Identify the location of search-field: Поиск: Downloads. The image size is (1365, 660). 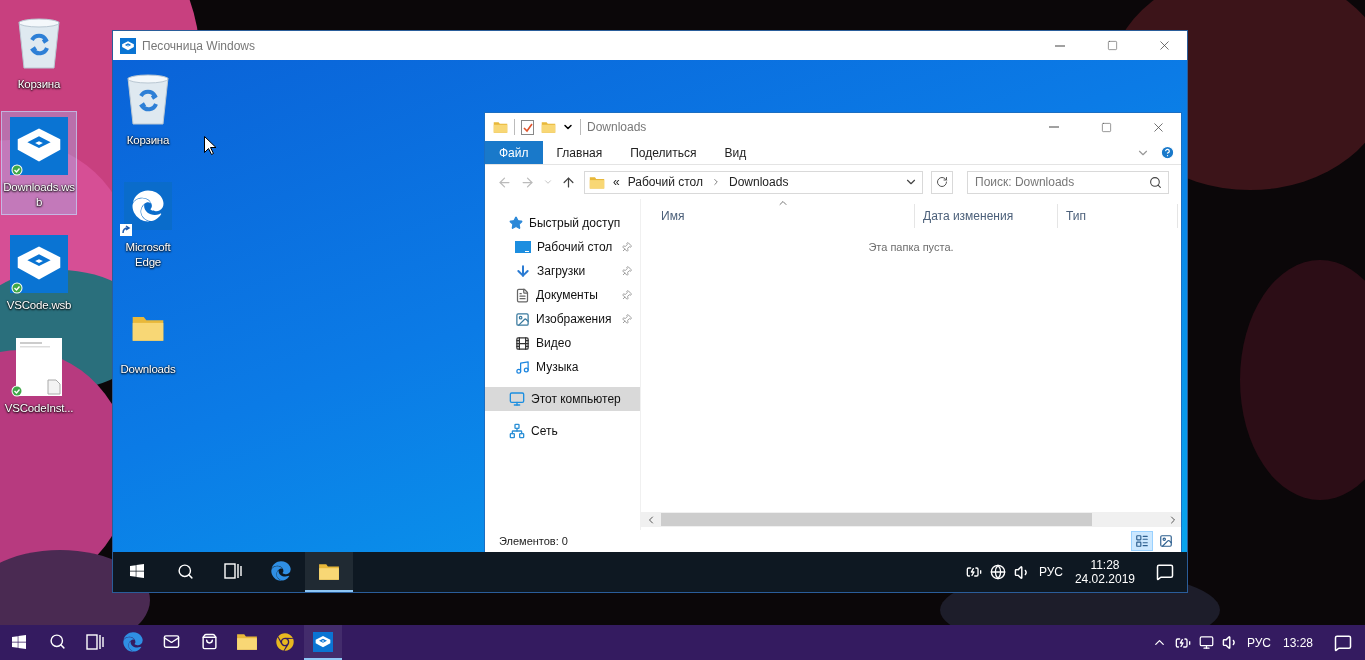
(1068, 182).